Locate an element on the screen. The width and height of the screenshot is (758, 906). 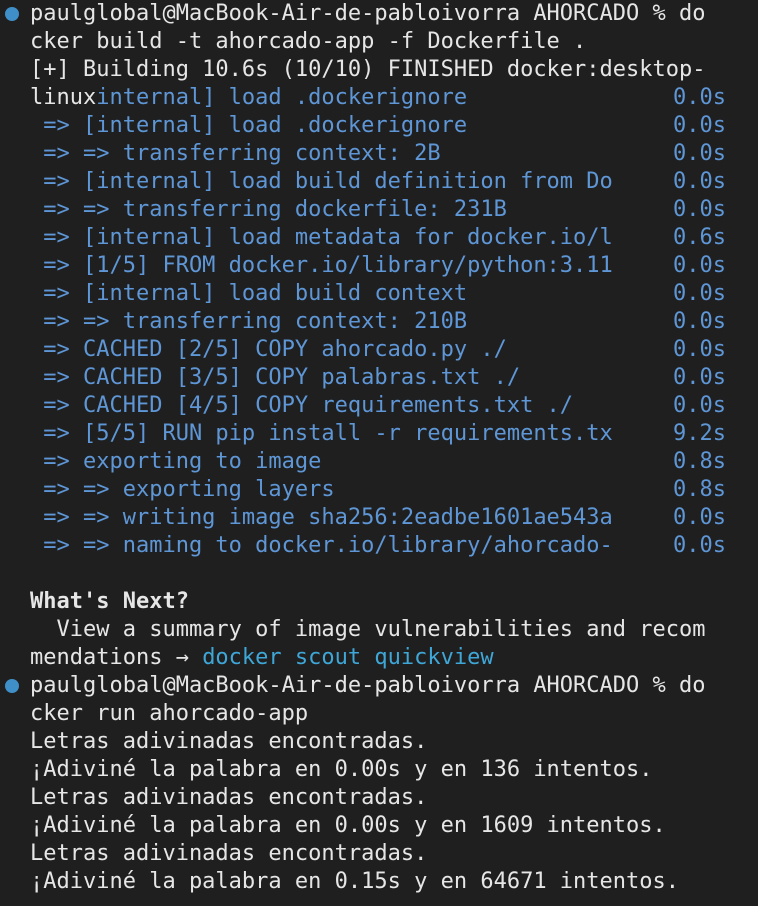
build-platform-suffix: linux is located at coordinates (63, 97).